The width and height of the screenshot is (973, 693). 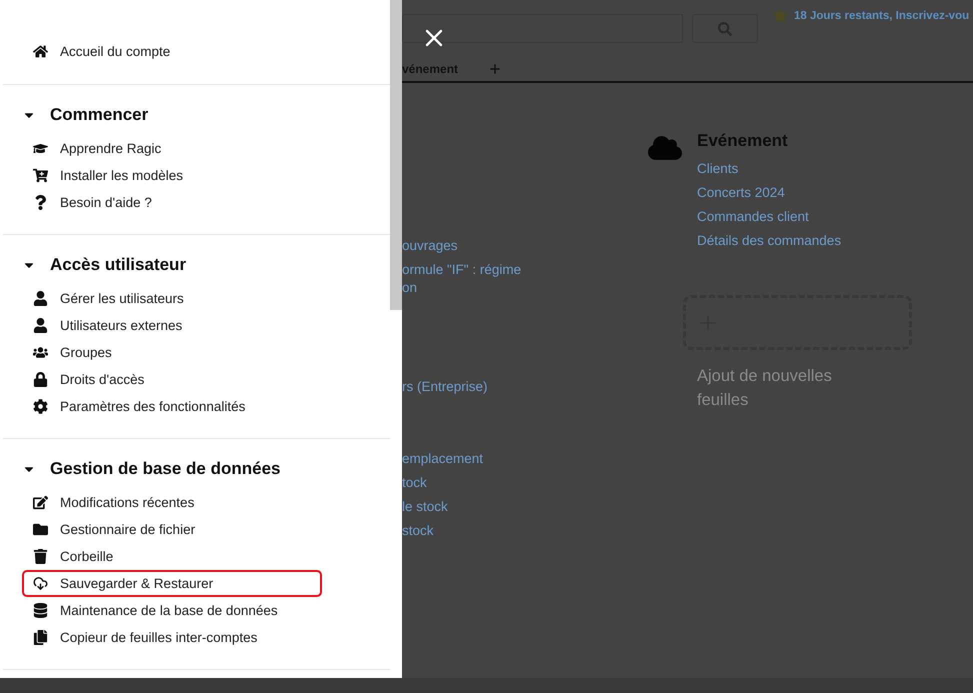 I want to click on menu-item: Gestionnaire de fichier, so click(x=172, y=529).